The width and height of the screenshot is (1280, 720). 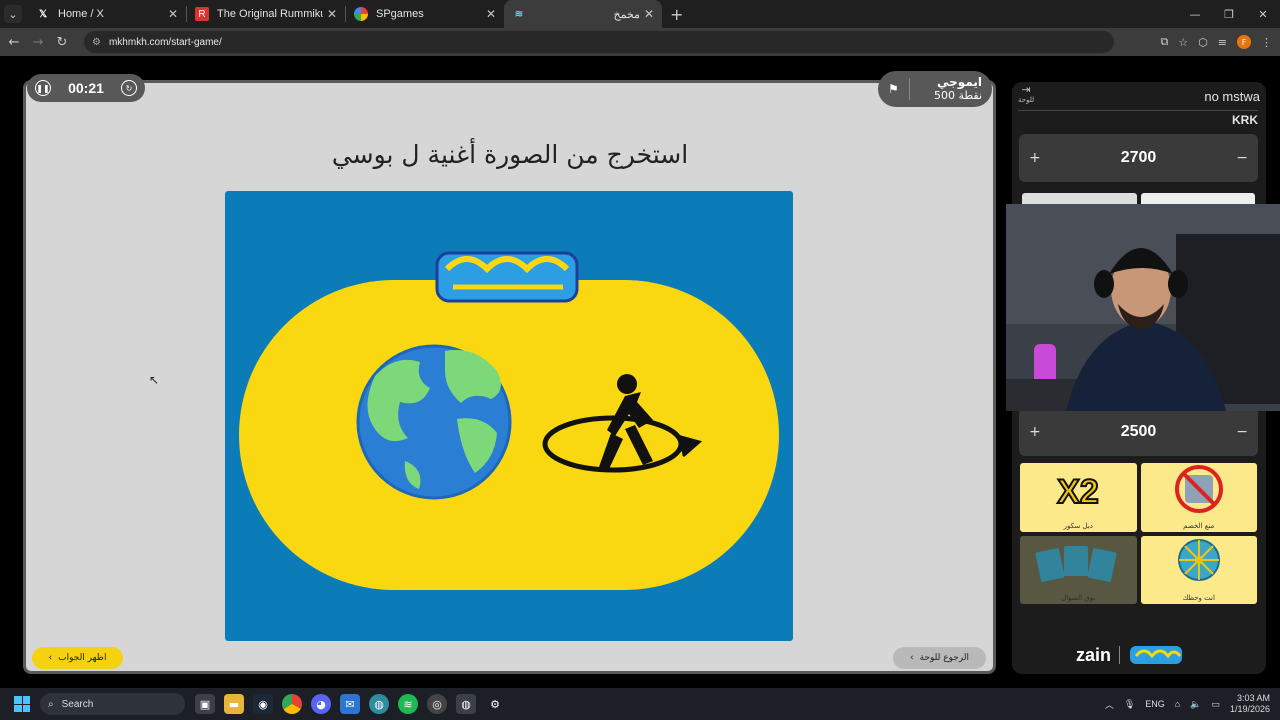 I want to click on show-answer-button: ‹ اظهر الجواب, so click(x=77, y=658).